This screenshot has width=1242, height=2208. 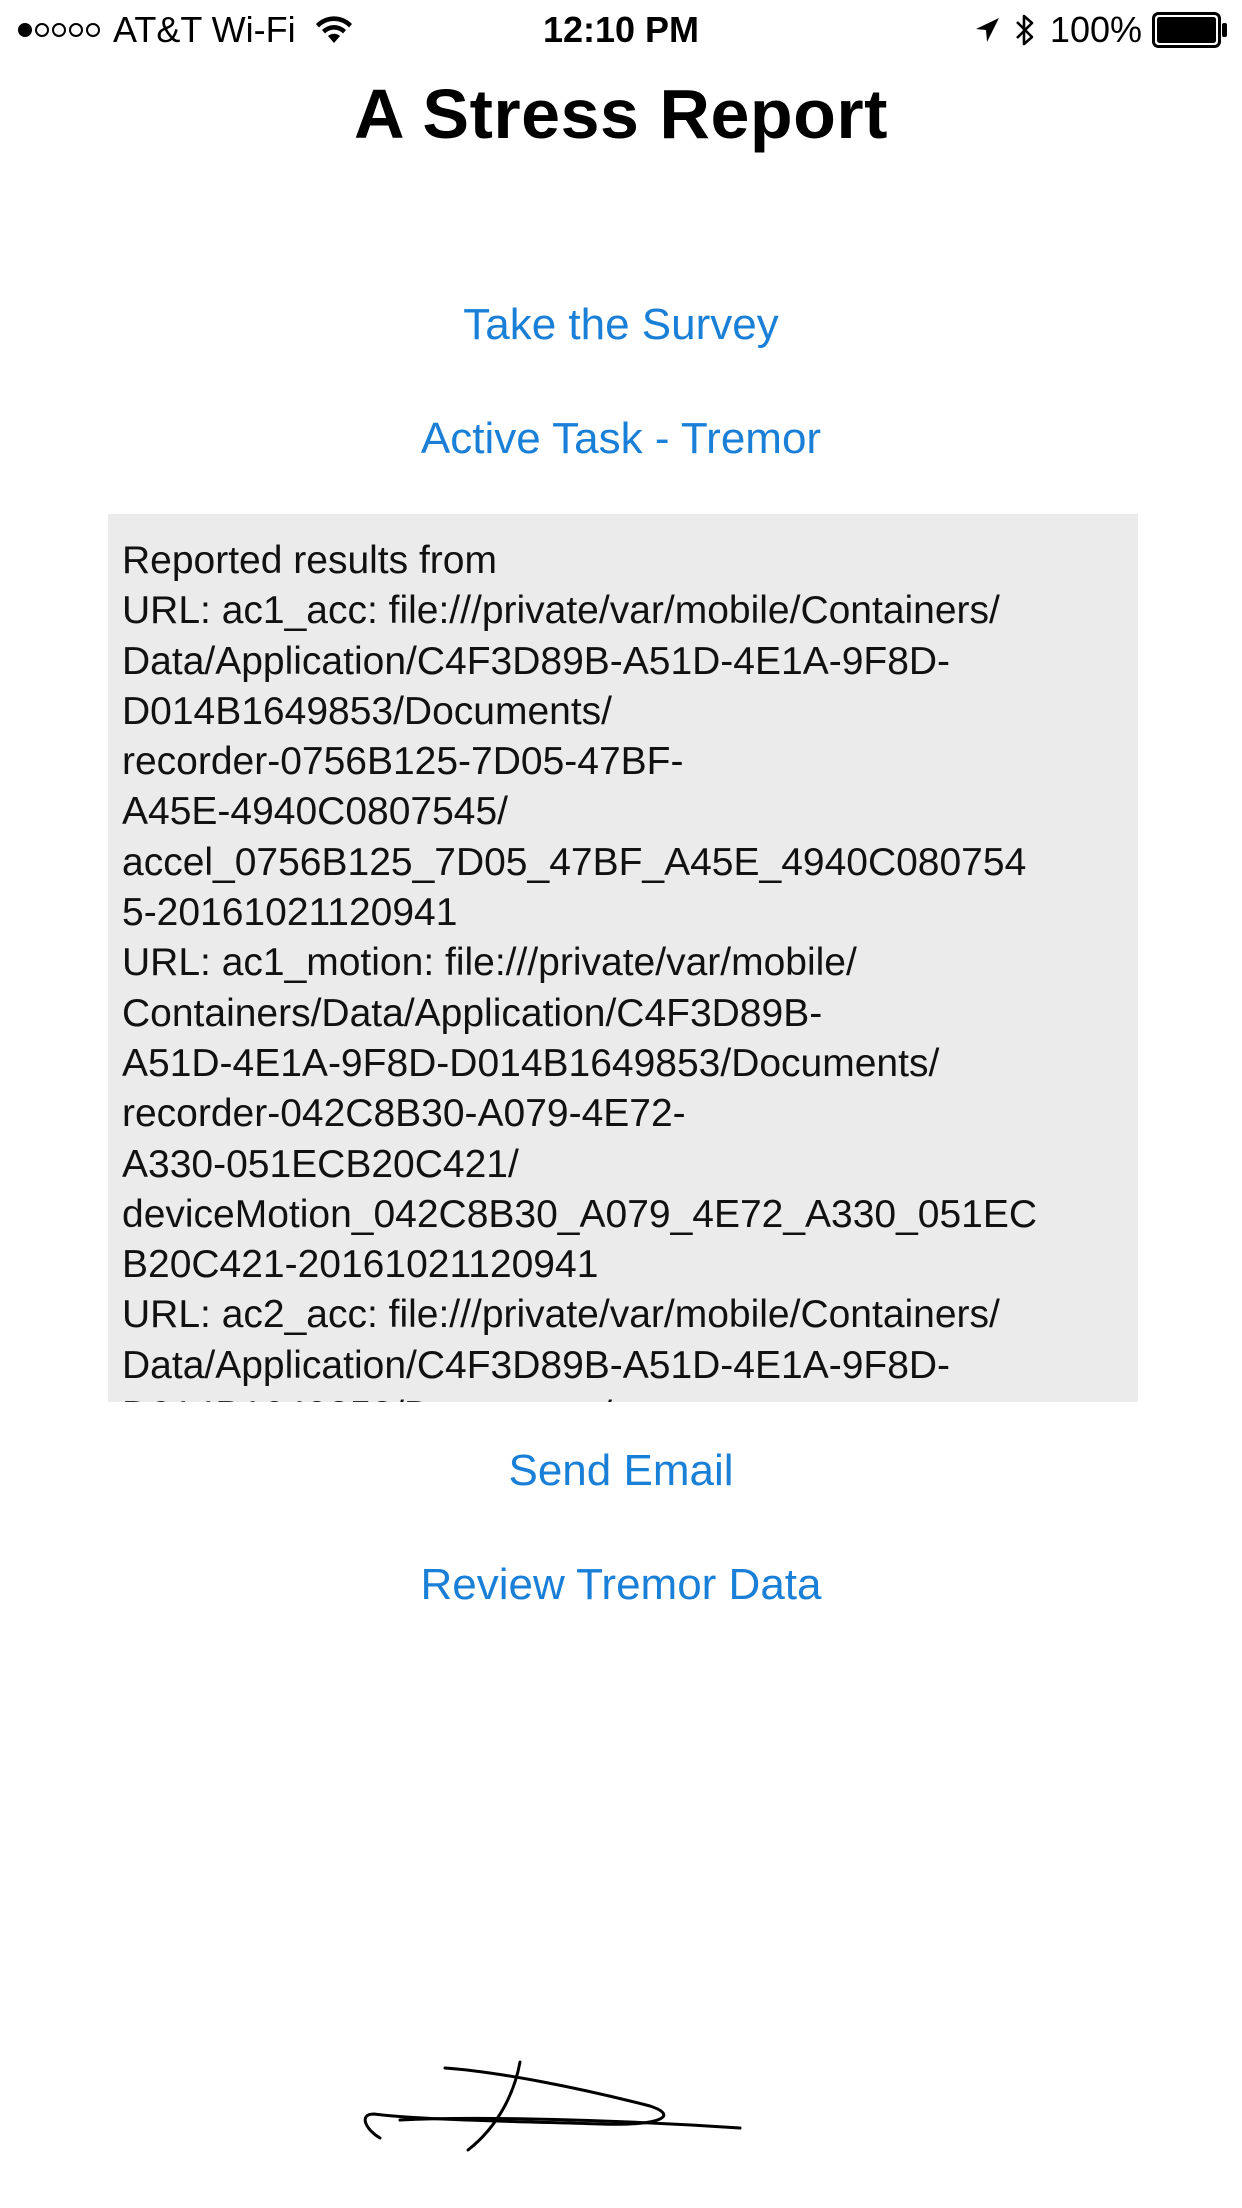 What do you see at coordinates (621, 439) in the screenshot?
I see `active-task-tremor-button: Active Task - Tremor` at bounding box center [621, 439].